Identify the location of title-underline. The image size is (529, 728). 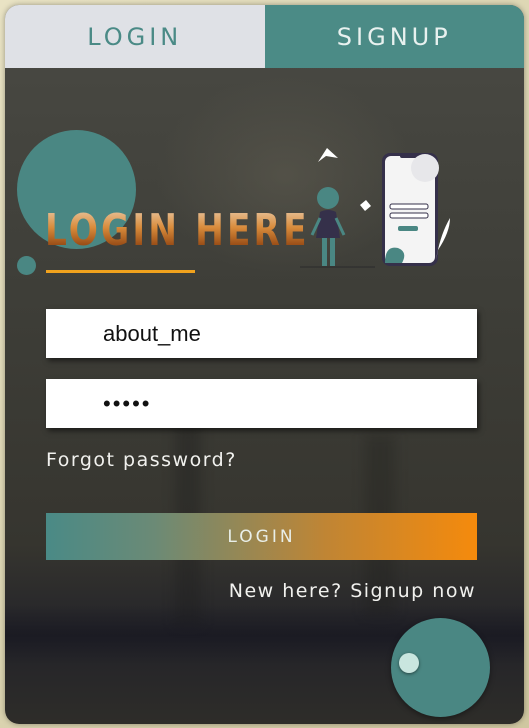
(120, 271).